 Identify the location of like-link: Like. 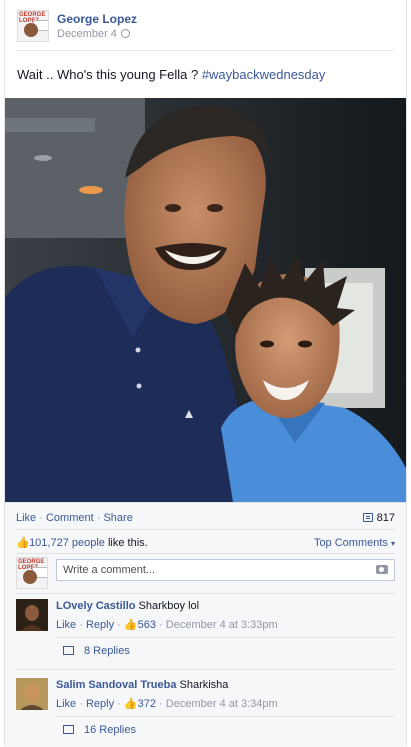
(26, 518).